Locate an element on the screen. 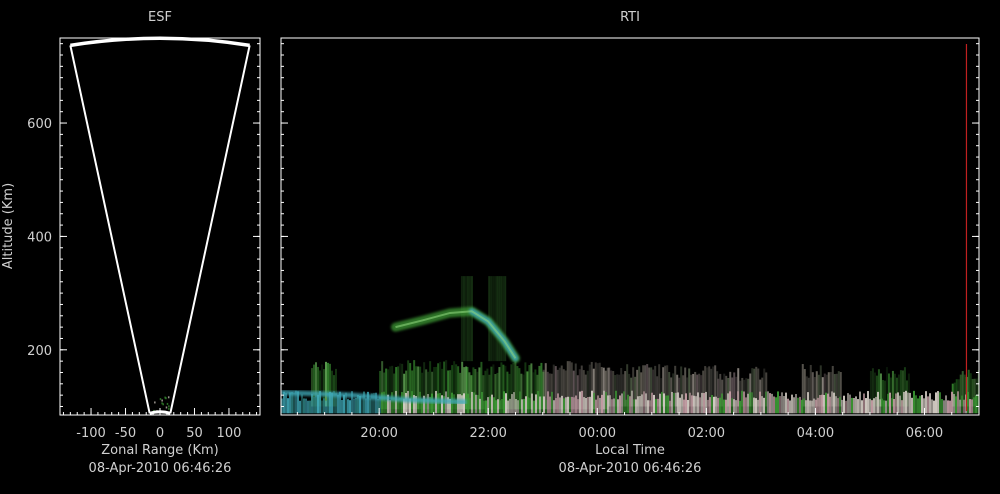  esf-y-tick-label: 400 is located at coordinates (39, 237).